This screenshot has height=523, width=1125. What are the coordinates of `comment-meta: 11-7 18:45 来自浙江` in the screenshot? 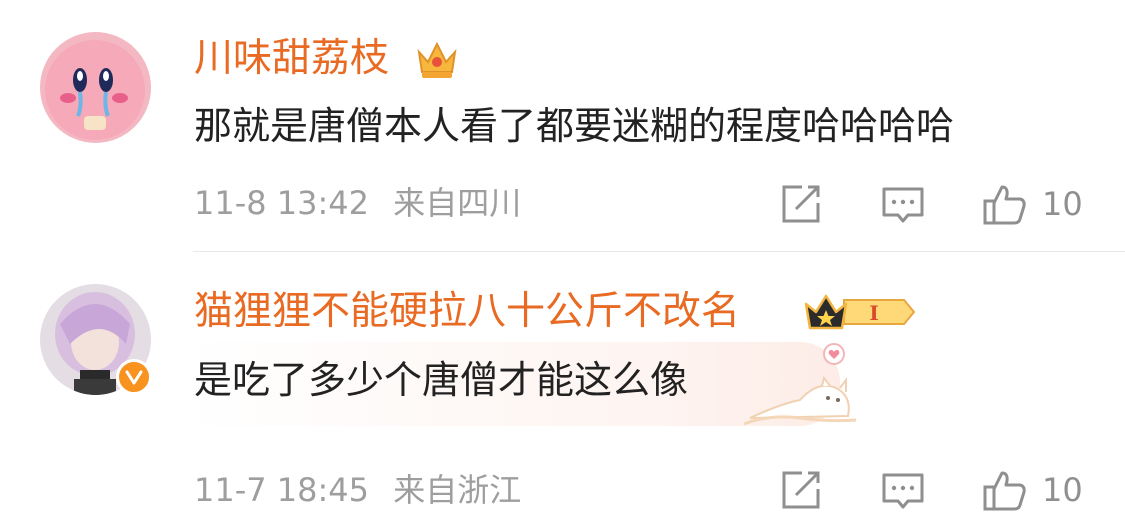 It's located at (357, 490).